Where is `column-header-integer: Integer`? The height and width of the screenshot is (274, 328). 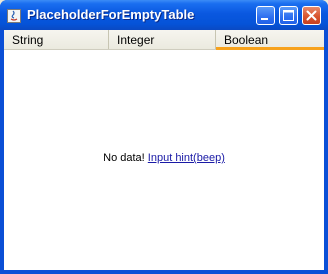 column-header-integer: Integer is located at coordinates (162, 39).